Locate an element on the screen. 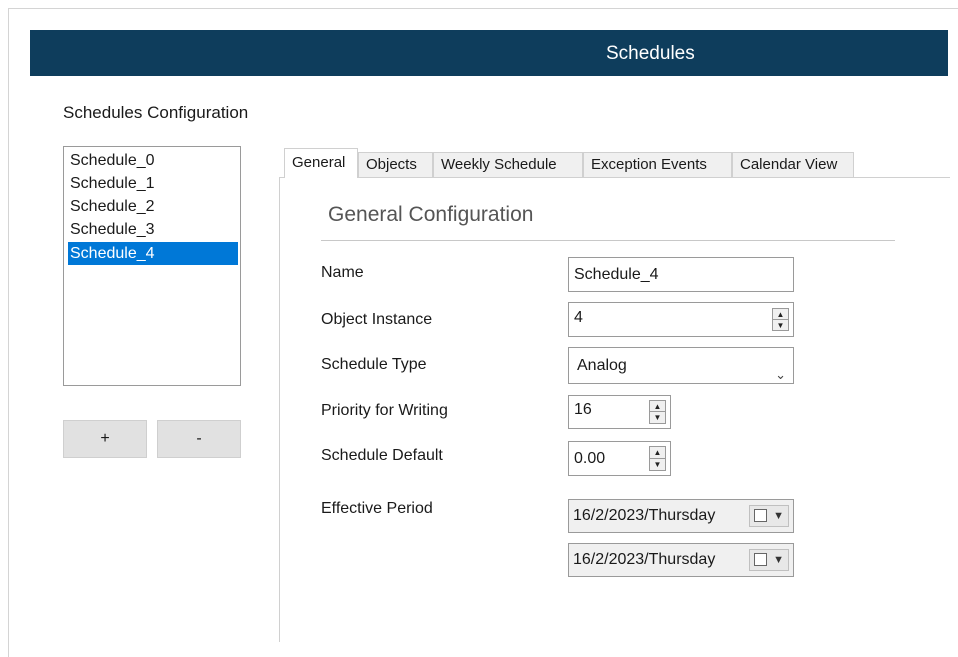 This screenshot has height=657, width=958. heading-divider is located at coordinates (608, 240).